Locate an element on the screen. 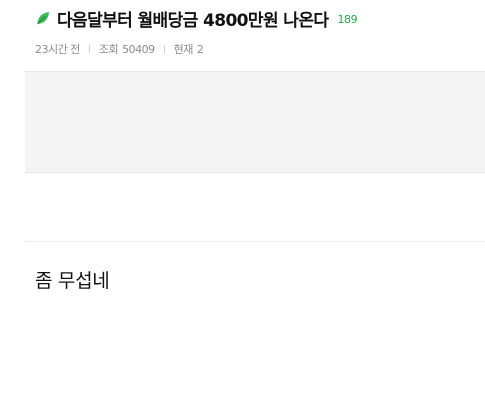 This screenshot has height=420, width=485. leaf-icon is located at coordinates (43, 18).